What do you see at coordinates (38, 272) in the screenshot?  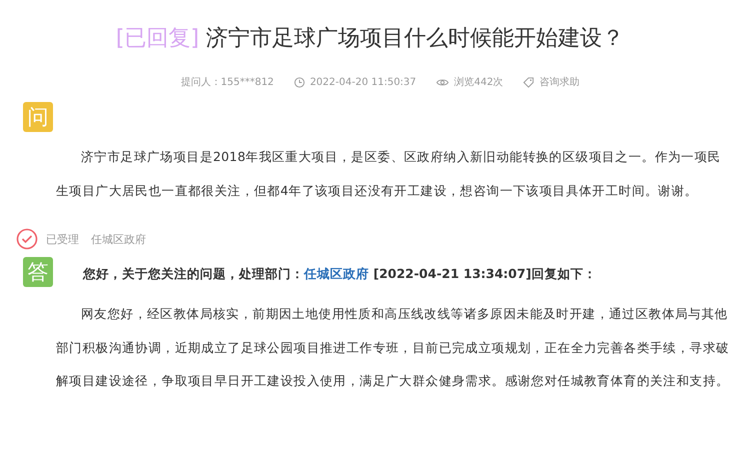 I see `answer-badge: 答` at bounding box center [38, 272].